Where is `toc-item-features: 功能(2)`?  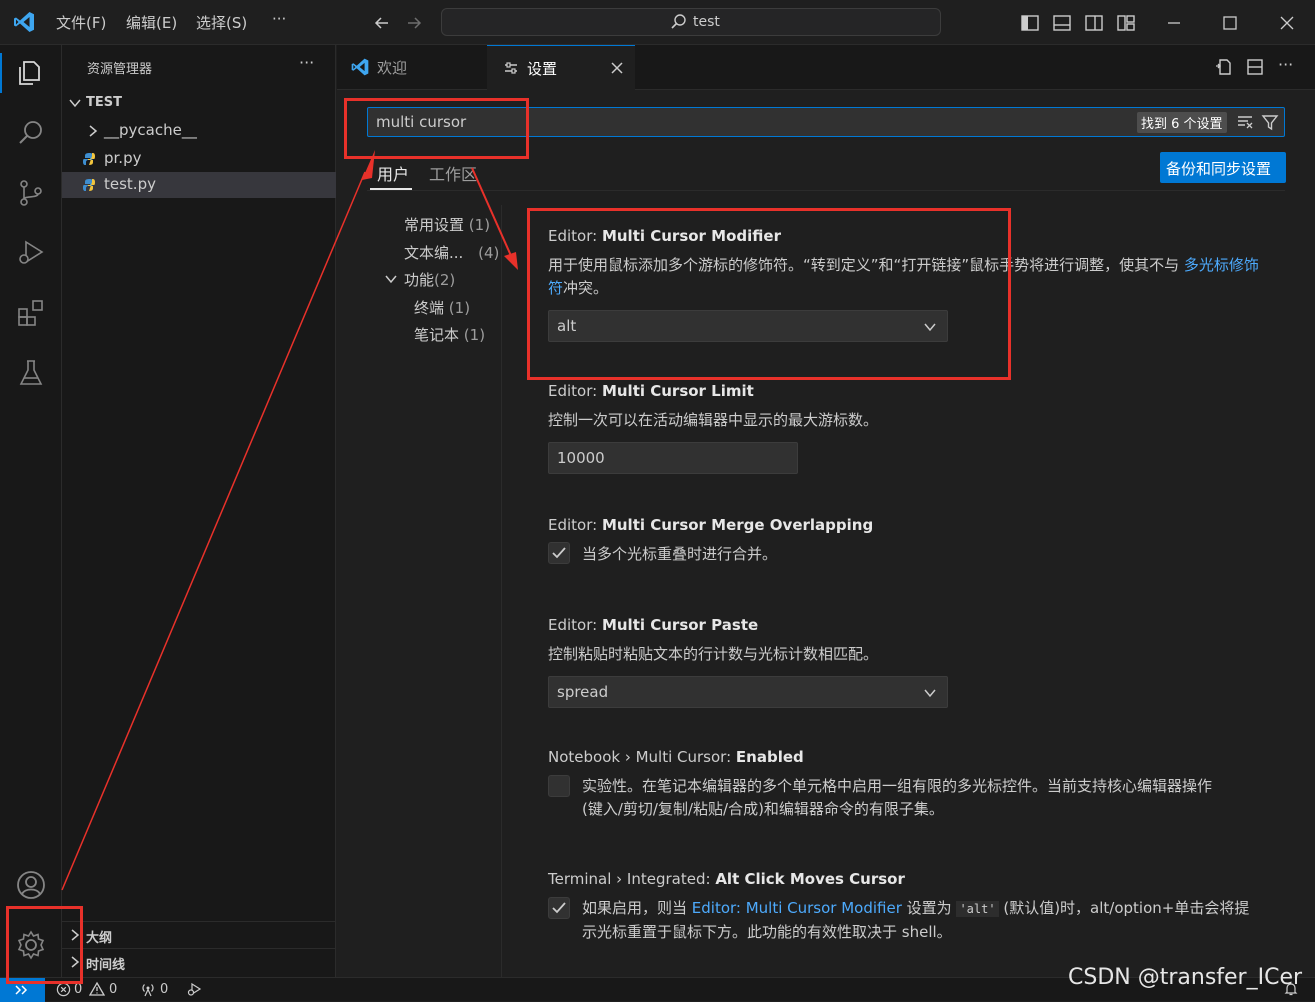 toc-item-features: 功能(2) is located at coordinates (429, 279).